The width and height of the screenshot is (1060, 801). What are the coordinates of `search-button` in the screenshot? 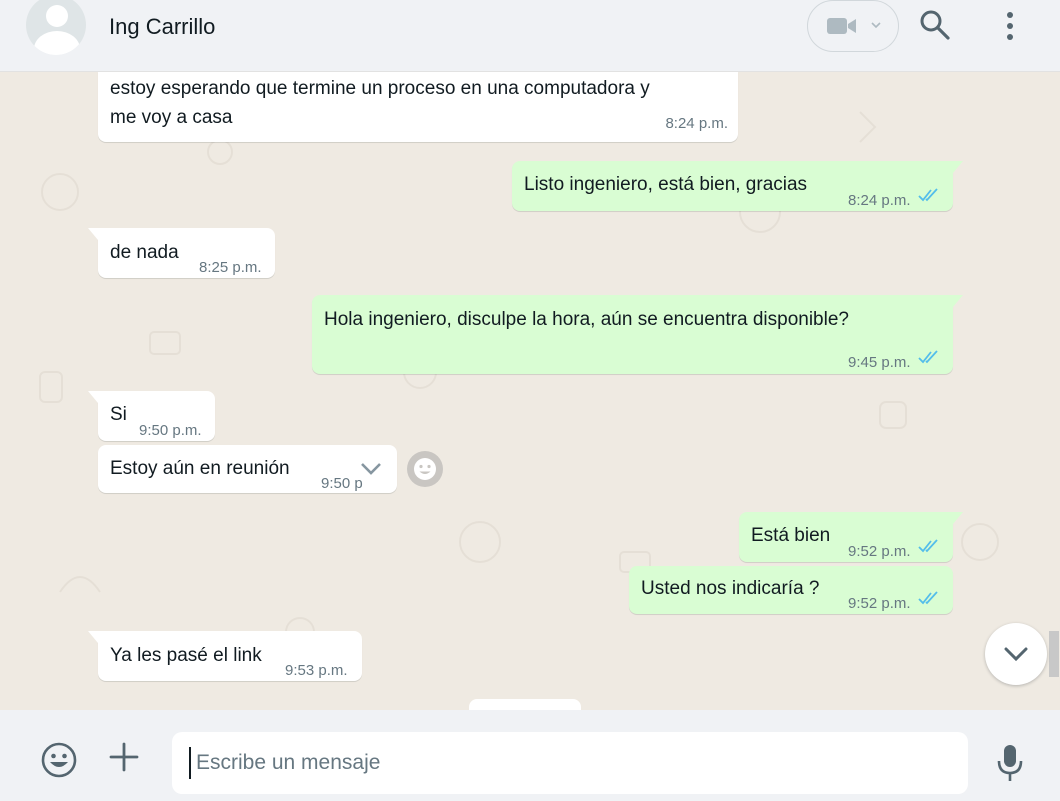 It's located at (935, 25).